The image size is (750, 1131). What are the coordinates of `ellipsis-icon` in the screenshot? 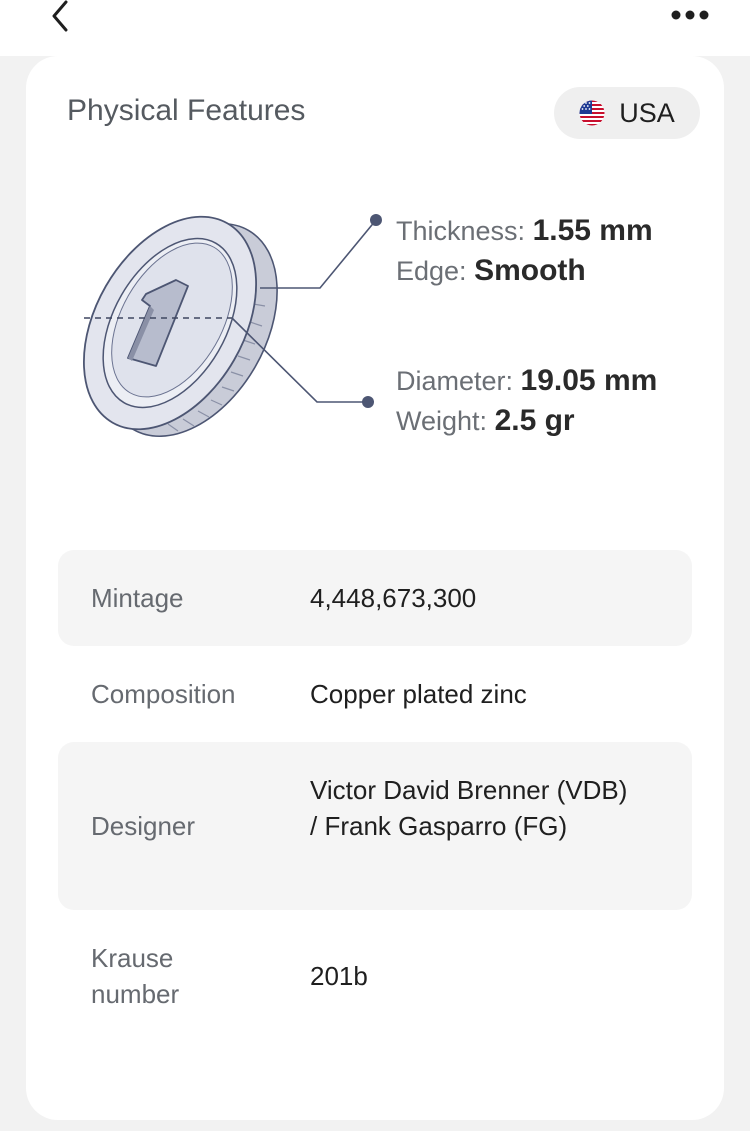 It's located at (690, 15).